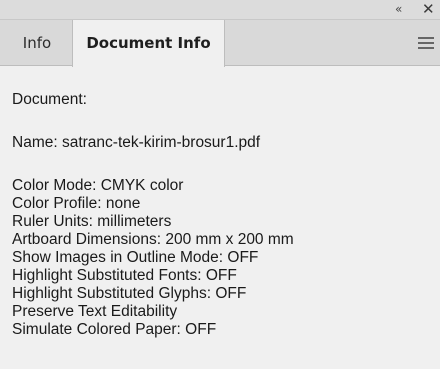 The height and width of the screenshot is (369, 440). Describe the element at coordinates (98, 185) in the screenshot. I see `property-color-mode: Color Mode: CMYK color` at that location.